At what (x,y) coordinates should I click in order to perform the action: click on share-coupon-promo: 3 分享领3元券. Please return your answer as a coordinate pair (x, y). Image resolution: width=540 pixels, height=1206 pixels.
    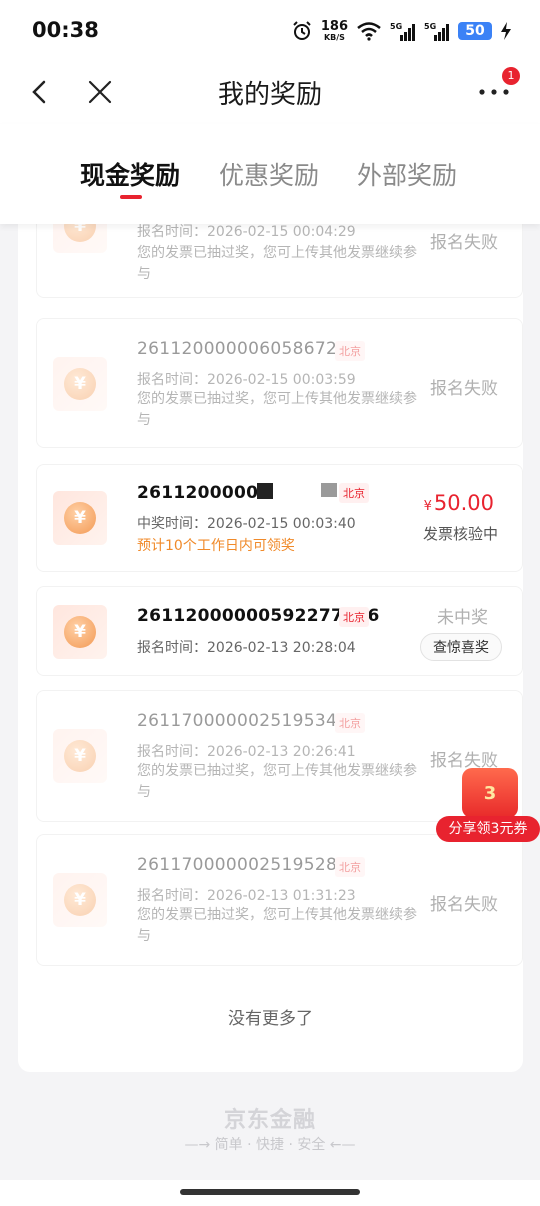
    Looking at the image, I should click on (488, 806).